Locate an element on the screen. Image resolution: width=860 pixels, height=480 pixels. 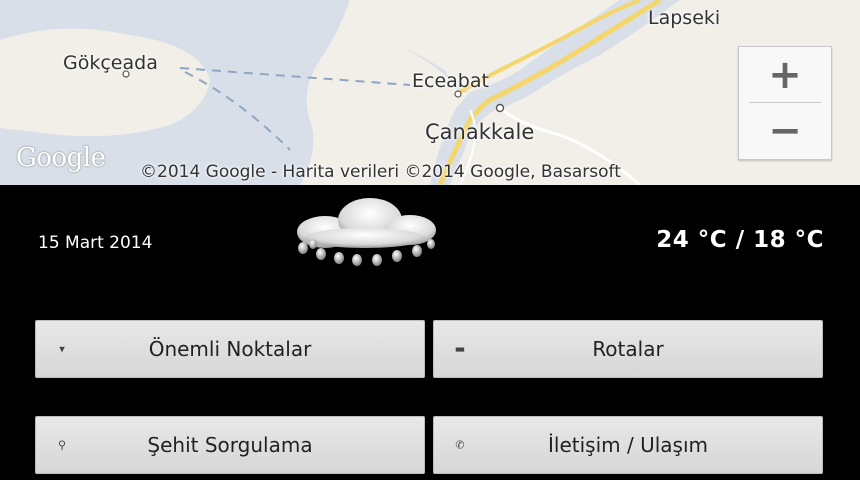
temperature-range: 24 °C / 18 °C is located at coordinates (740, 240).